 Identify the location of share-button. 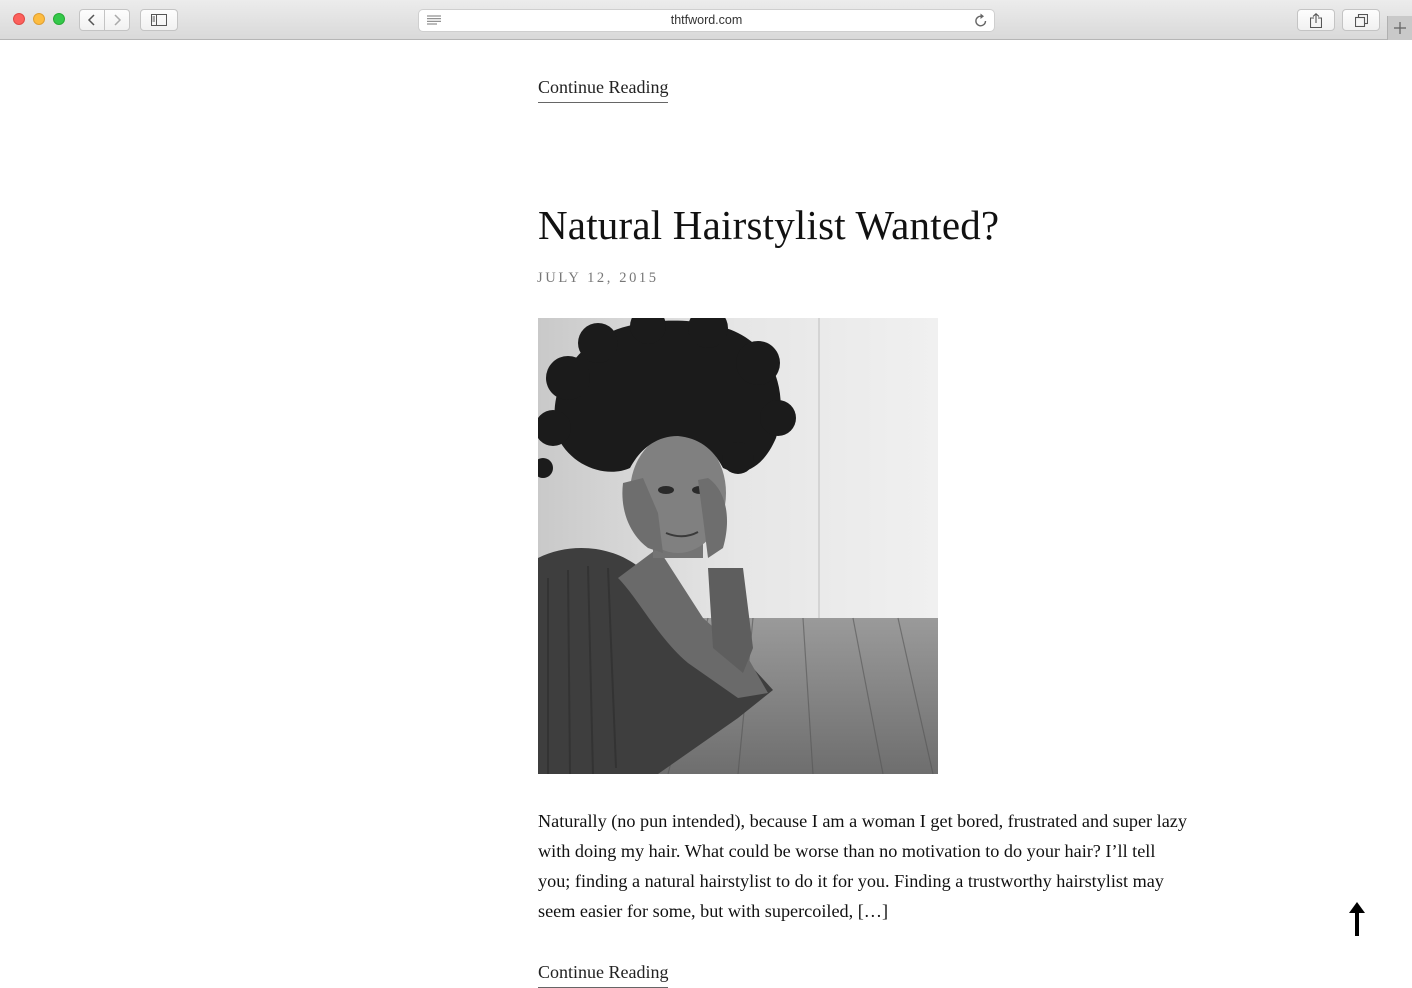
(1316, 20).